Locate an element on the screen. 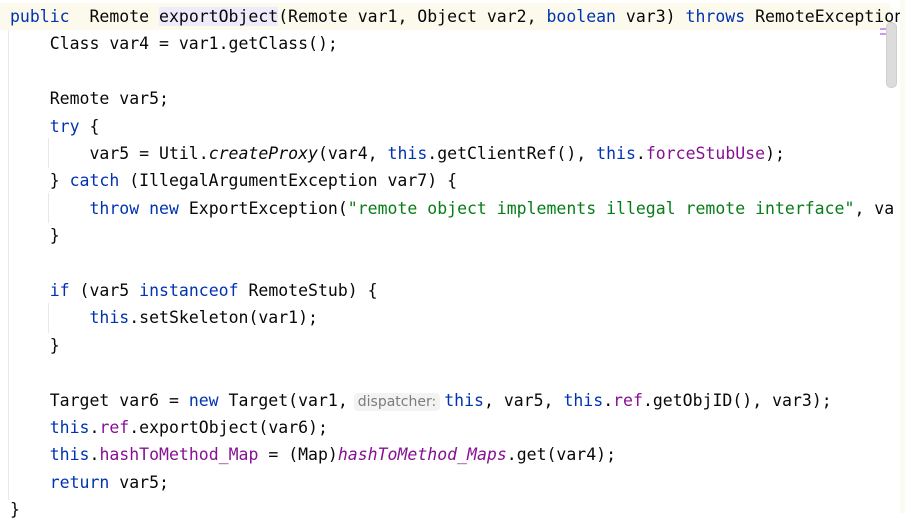 The image size is (905, 523). code-token: Target var6 = is located at coordinates (99, 400).